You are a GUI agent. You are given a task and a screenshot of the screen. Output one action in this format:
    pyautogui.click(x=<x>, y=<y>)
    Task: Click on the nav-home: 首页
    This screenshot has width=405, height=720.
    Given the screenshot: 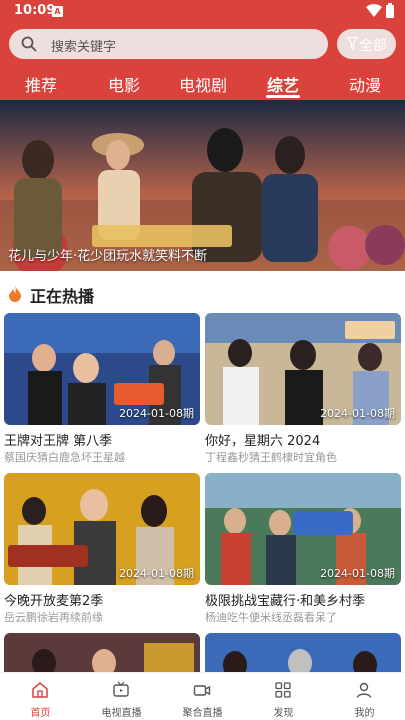 What is the action you would take?
    pyautogui.click(x=40, y=696)
    